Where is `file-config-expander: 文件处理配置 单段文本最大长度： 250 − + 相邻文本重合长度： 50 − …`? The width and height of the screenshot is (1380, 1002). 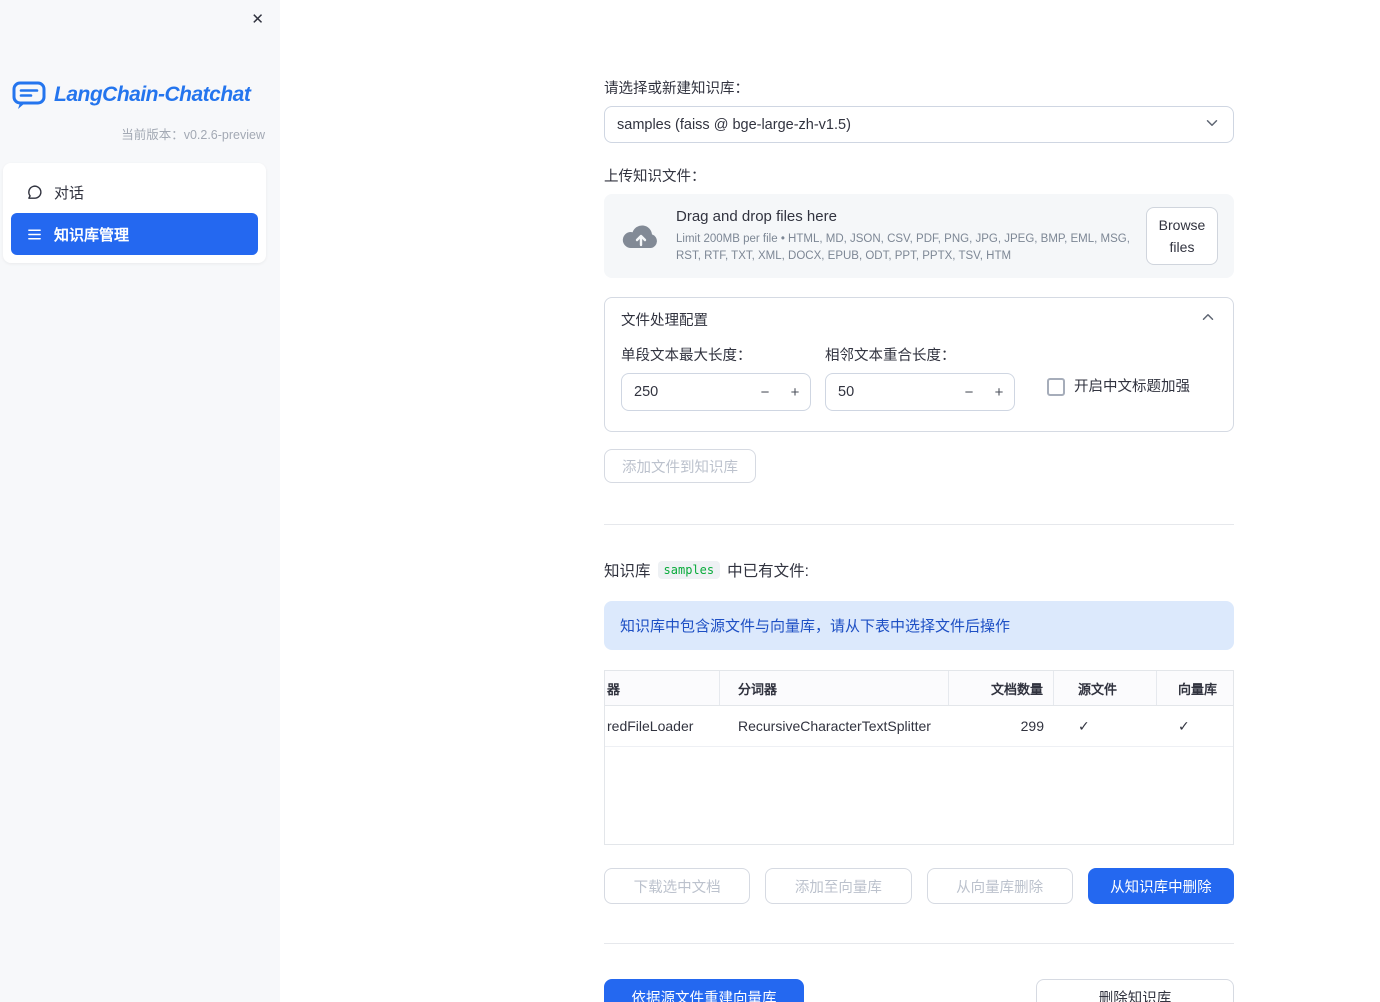
file-config-expander: 文件处理配置 单段文本最大长度： 250 − + 相邻文本重合长度： 50 − … is located at coordinates (919, 364).